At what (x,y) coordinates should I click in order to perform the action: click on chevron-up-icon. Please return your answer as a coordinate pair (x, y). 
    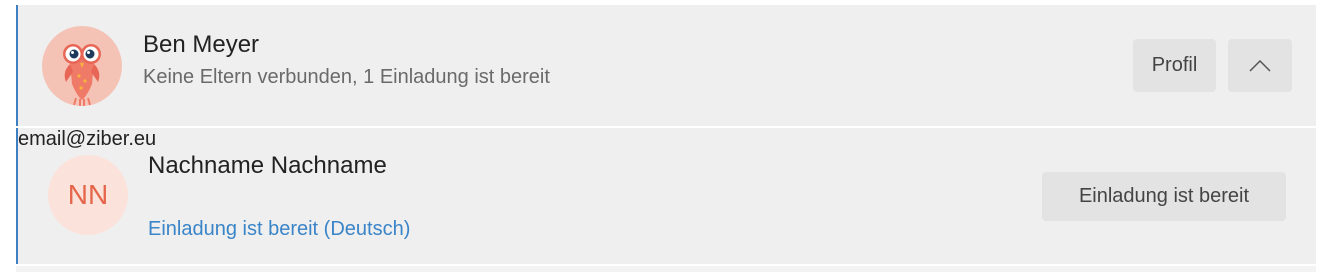
    Looking at the image, I should click on (1260, 65).